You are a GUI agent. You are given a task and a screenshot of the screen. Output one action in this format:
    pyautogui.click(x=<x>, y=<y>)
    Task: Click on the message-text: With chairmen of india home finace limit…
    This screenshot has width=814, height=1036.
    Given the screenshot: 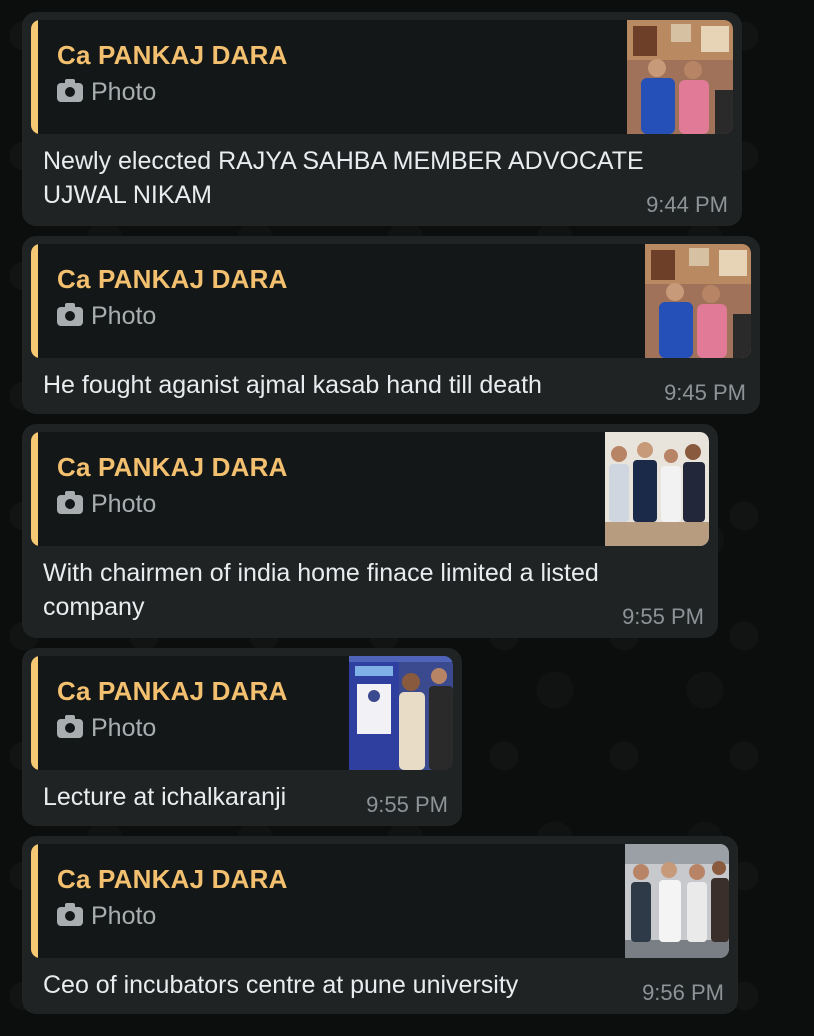 What is the action you would take?
    pyautogui.click(x=321, y=590)
    